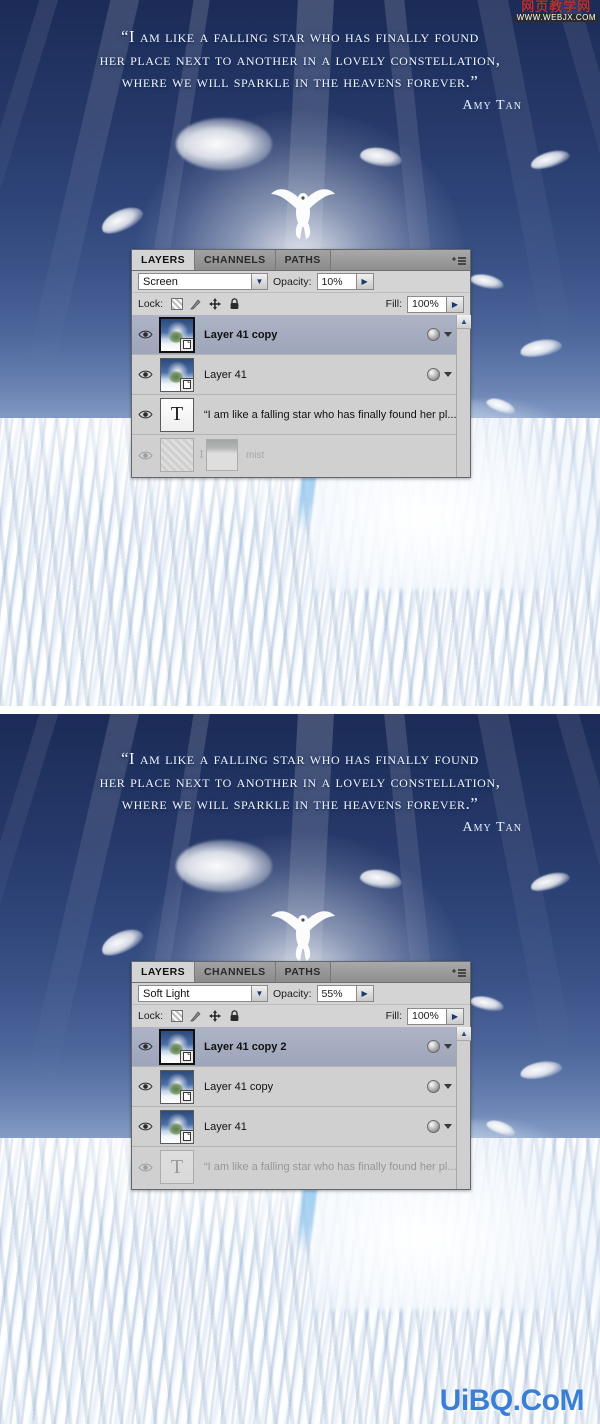 This screenshot has height=1424, width=600. Describe the element at coordinates (345, 281) in the screenshot. I see `opacity-field: 10% ▶` at that location.